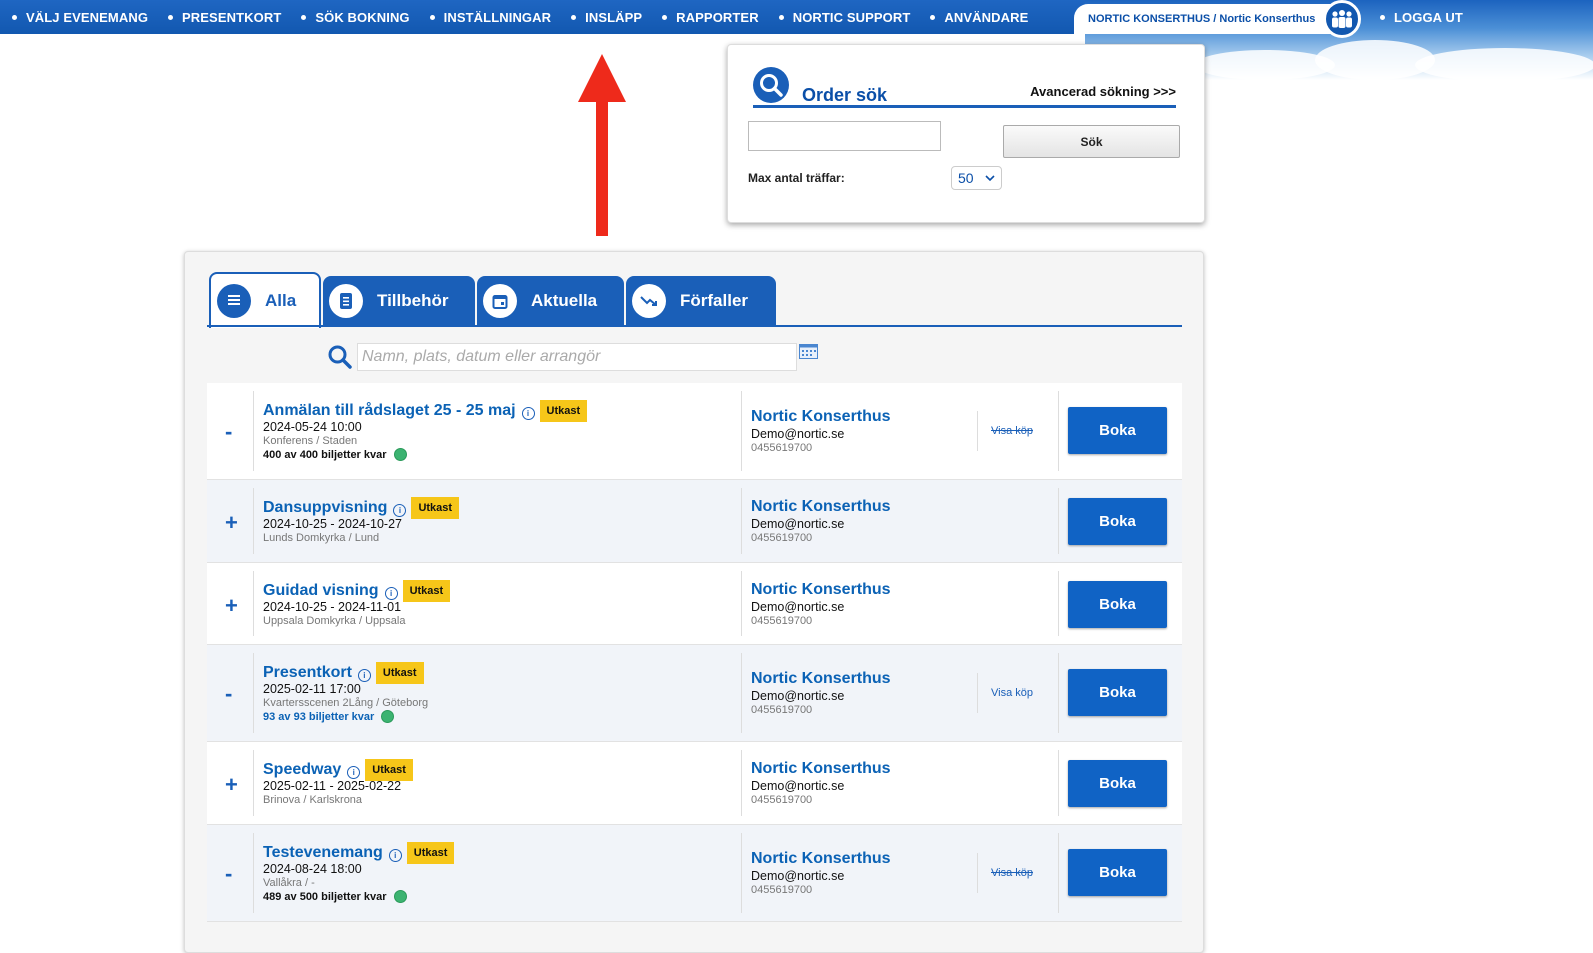 The width and height of the screenshot is (1593, 953). Describe the element at coordinates (313, 800) in the screenshot. I see `event-place: Brinova / Karlskrona` at that location.